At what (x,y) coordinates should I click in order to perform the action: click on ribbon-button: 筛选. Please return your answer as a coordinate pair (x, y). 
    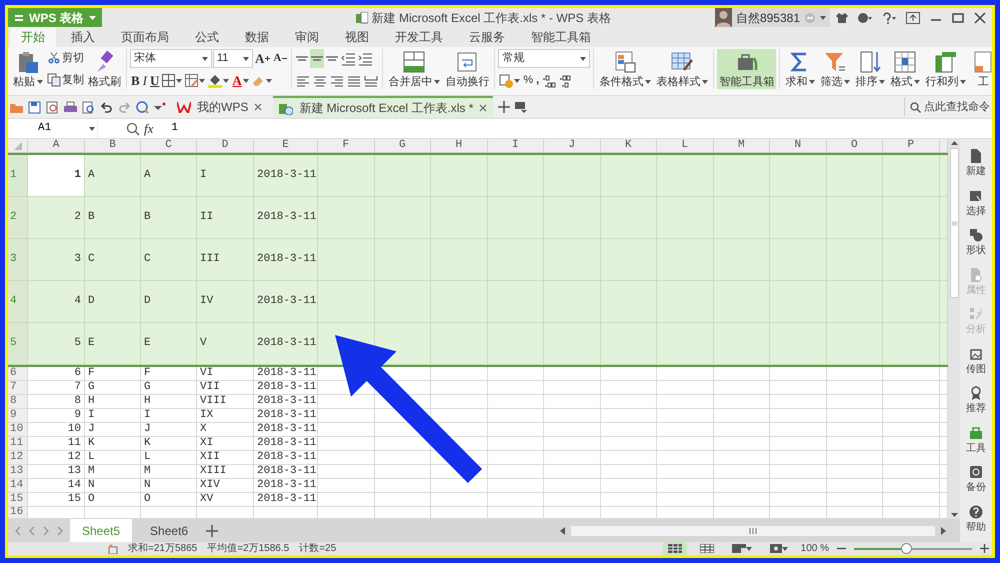
    Looking at the image, I should click on (835, 69).